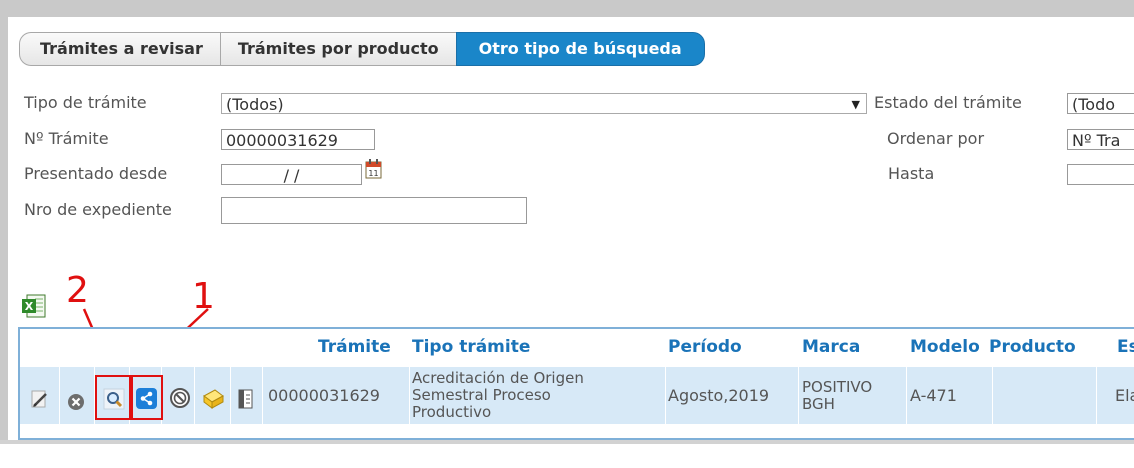 This screenshot has width=1134, height=468. What do you see at coordinates (1125, 347) in the screenshot?
I see `col-header-estado: Es` at bounding box center [1125, 347].